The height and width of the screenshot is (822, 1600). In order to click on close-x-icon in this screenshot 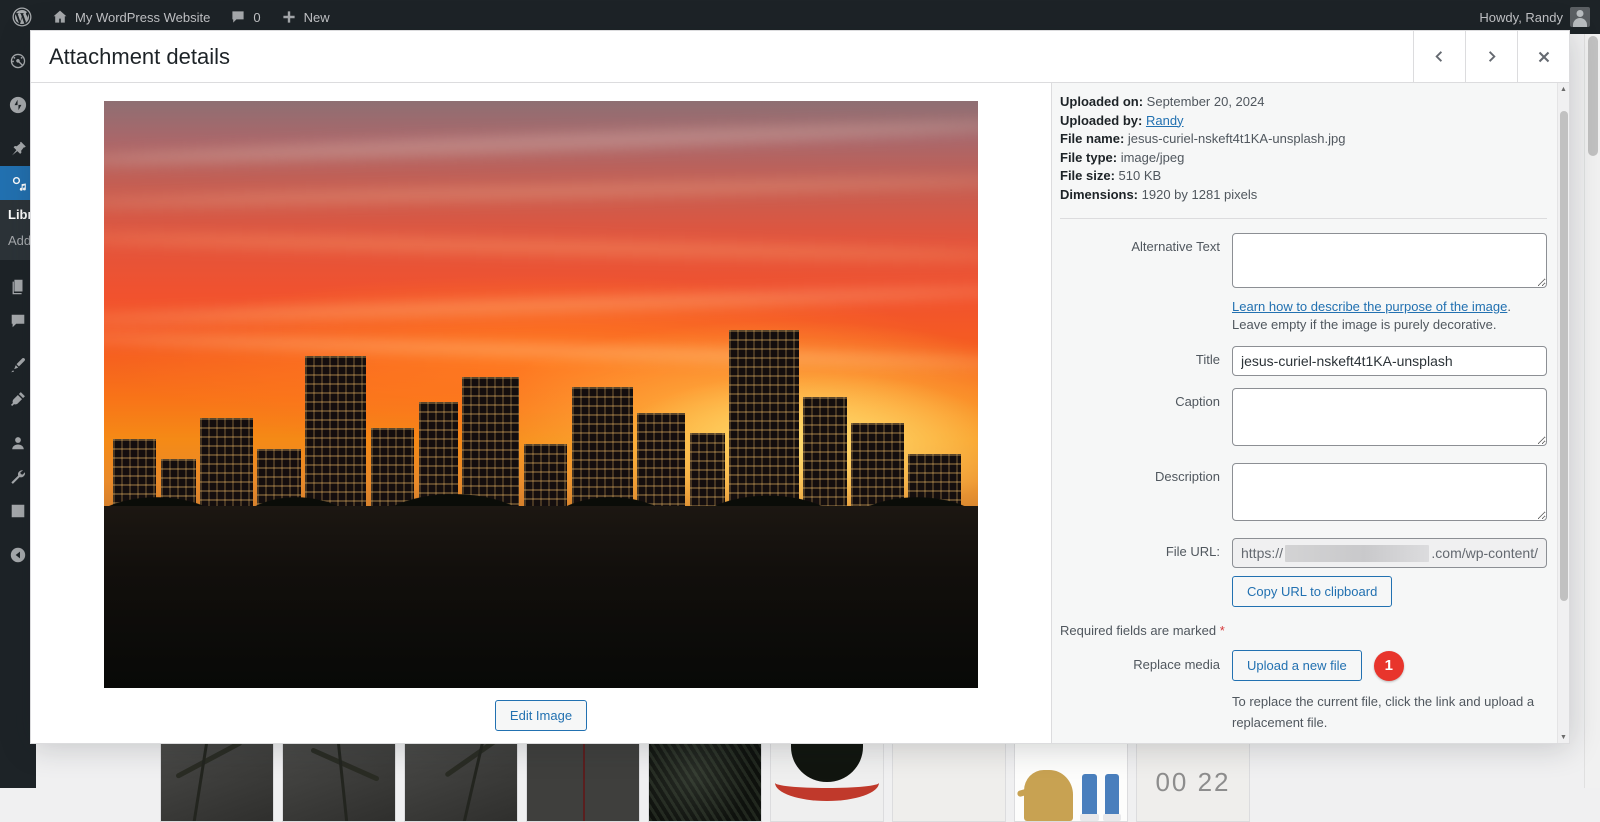, I will do `click(1544, 57)`.